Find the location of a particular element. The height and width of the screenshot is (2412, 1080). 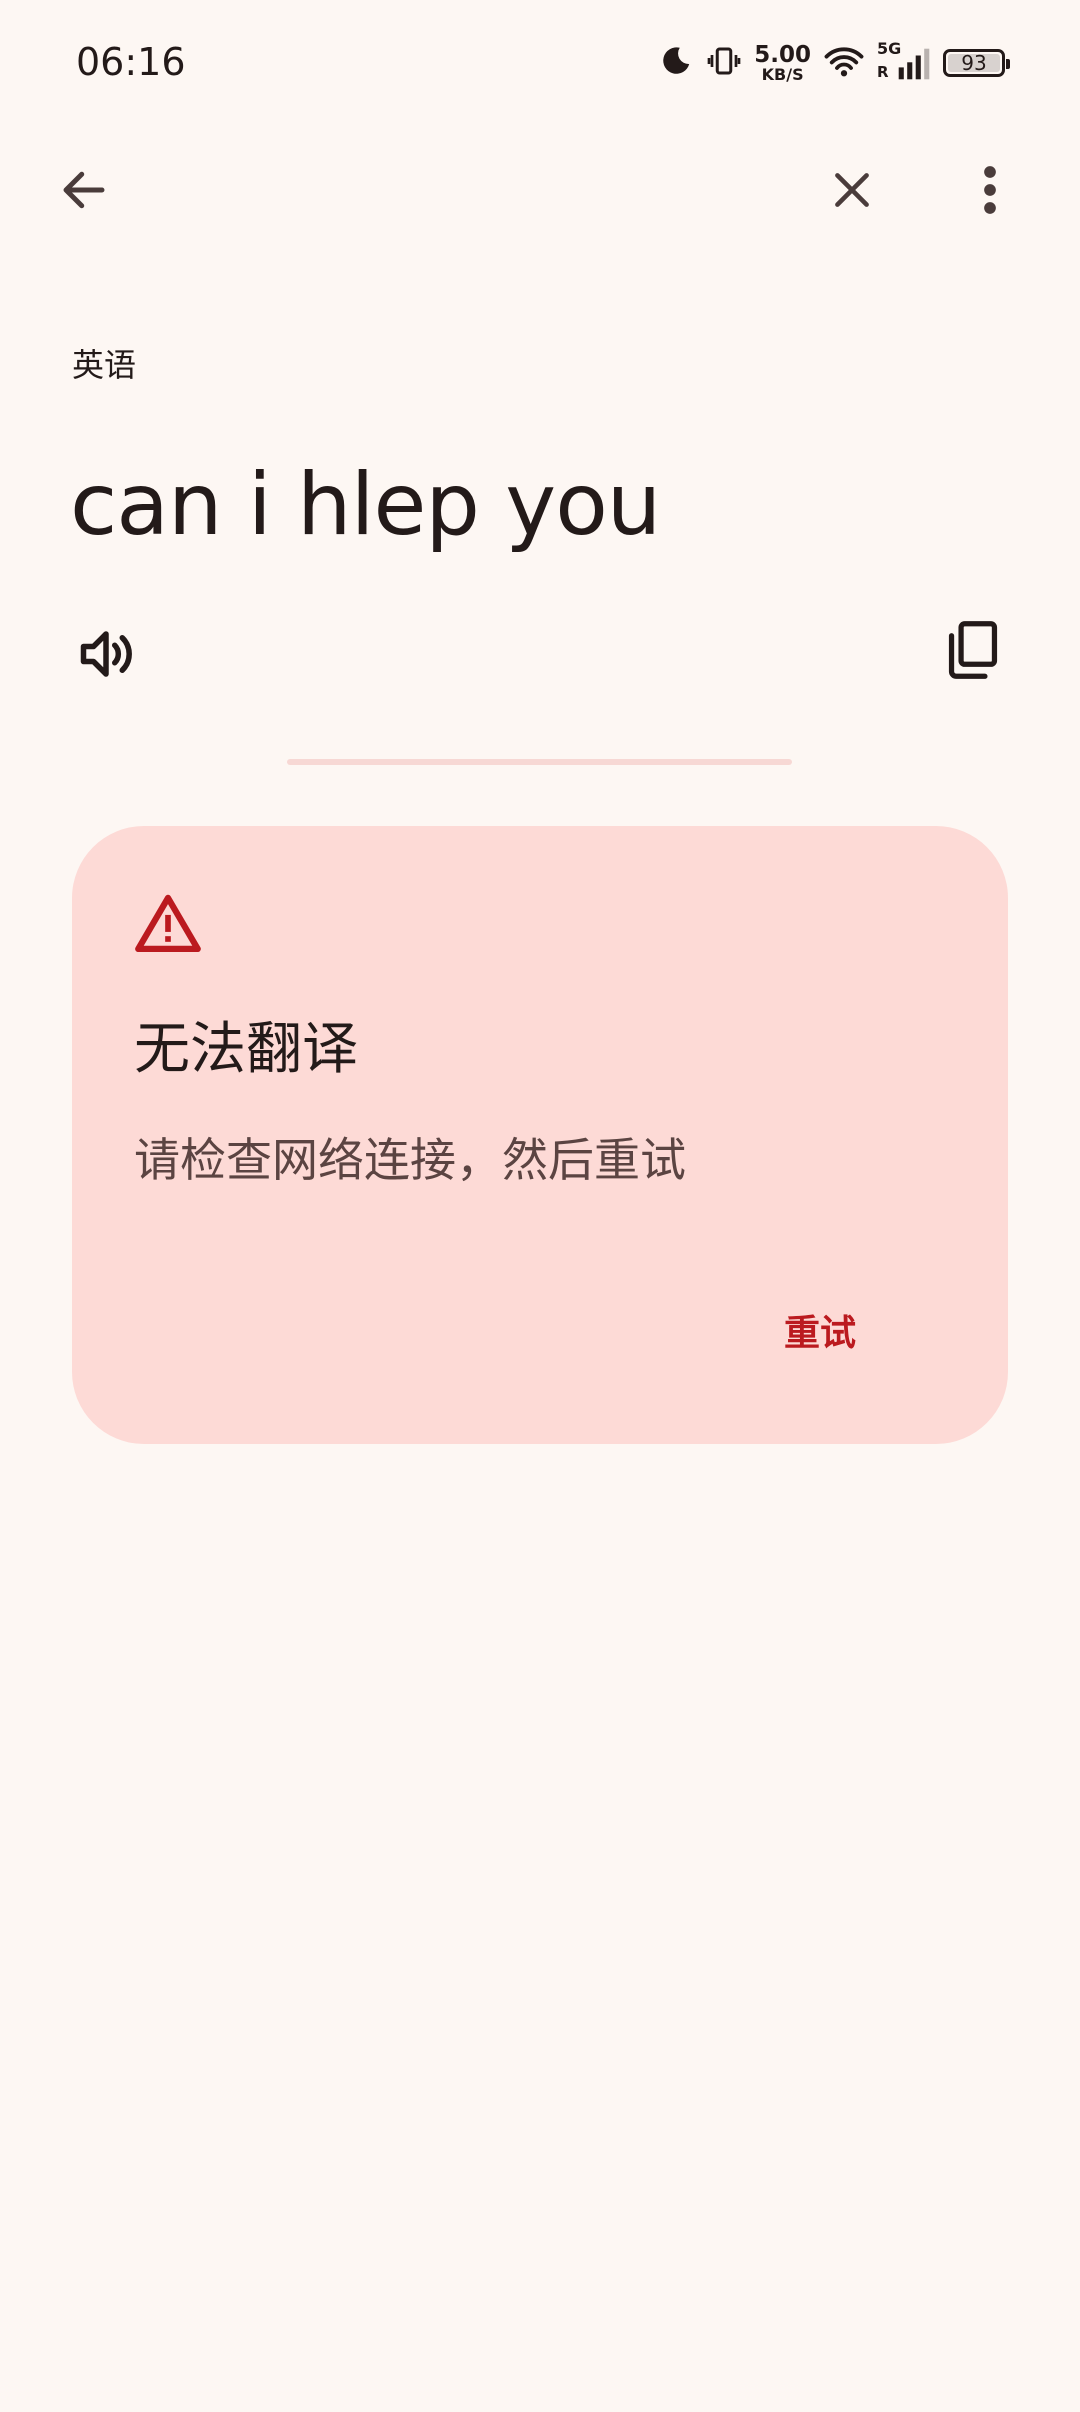

close-icon is located at coordinates (852, 192).